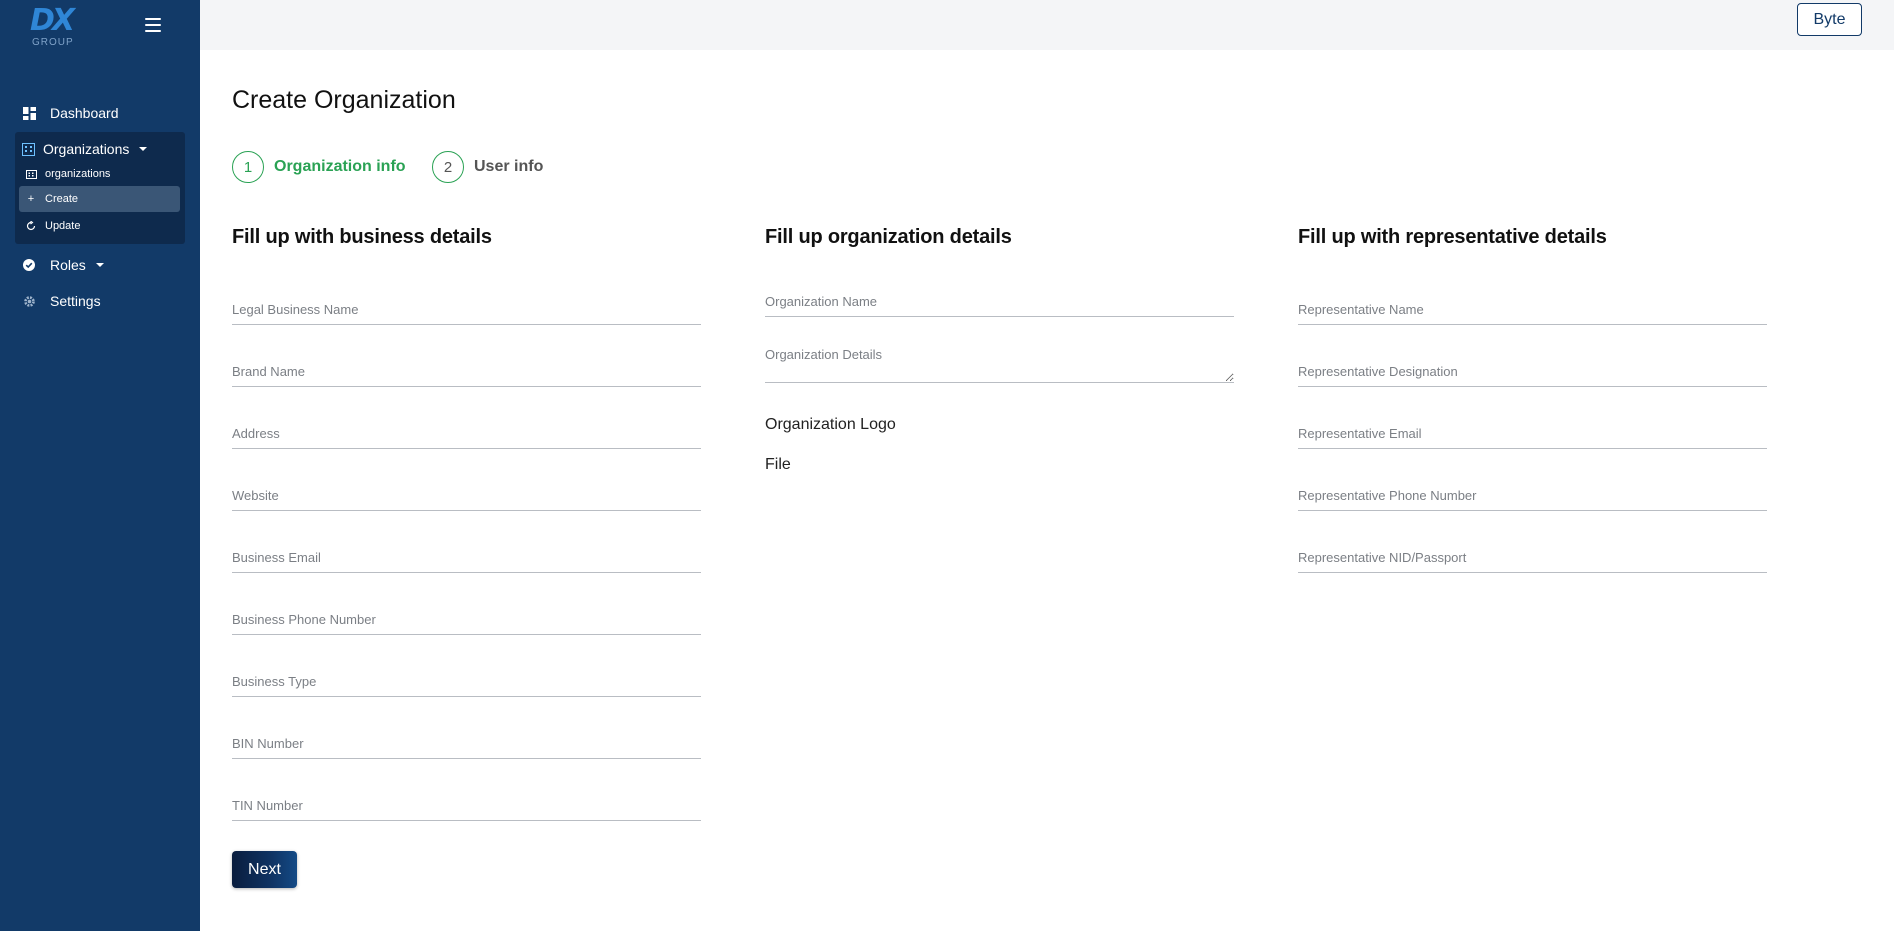 The image size is (1894, 931). Describe the element at coordinates (509, 166) in the screenshot. I see `step-label: User info` at that location.